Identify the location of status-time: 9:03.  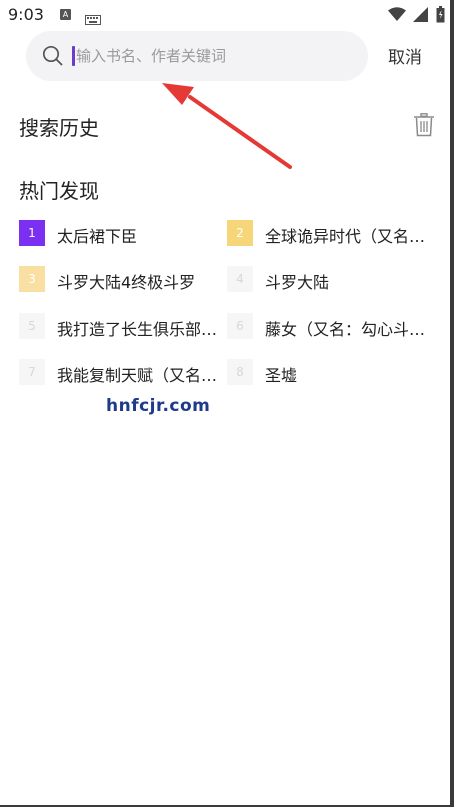
(26, 14).